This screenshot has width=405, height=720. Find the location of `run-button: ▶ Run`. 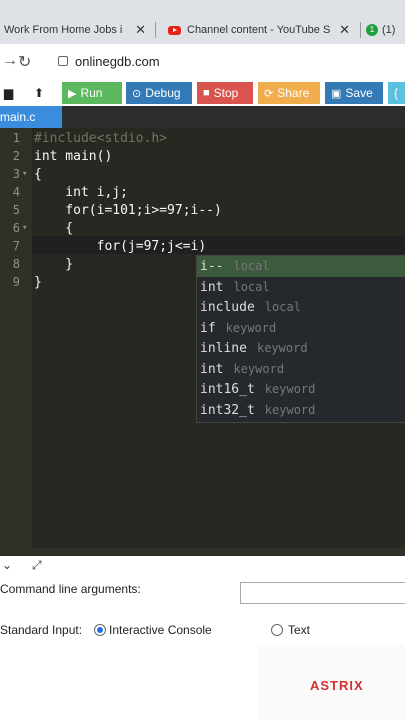

run-button: ▶ Run is located at coordinates (92, 93).